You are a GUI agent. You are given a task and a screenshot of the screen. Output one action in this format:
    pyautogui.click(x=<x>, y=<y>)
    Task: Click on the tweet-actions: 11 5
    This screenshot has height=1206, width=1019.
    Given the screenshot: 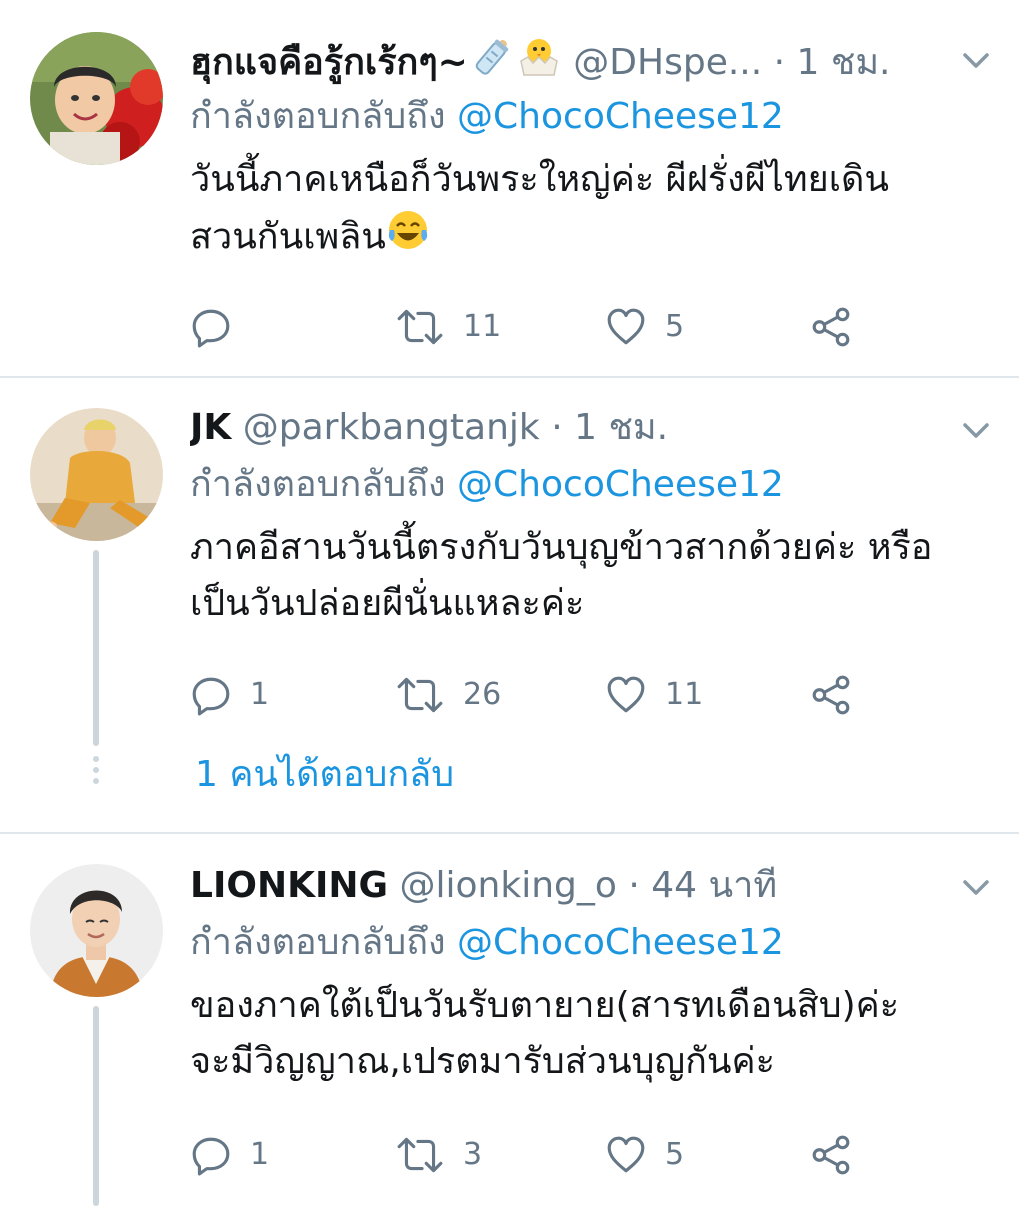 What is the action you would take?
    pyautogui.click(x=530, y=327)
    